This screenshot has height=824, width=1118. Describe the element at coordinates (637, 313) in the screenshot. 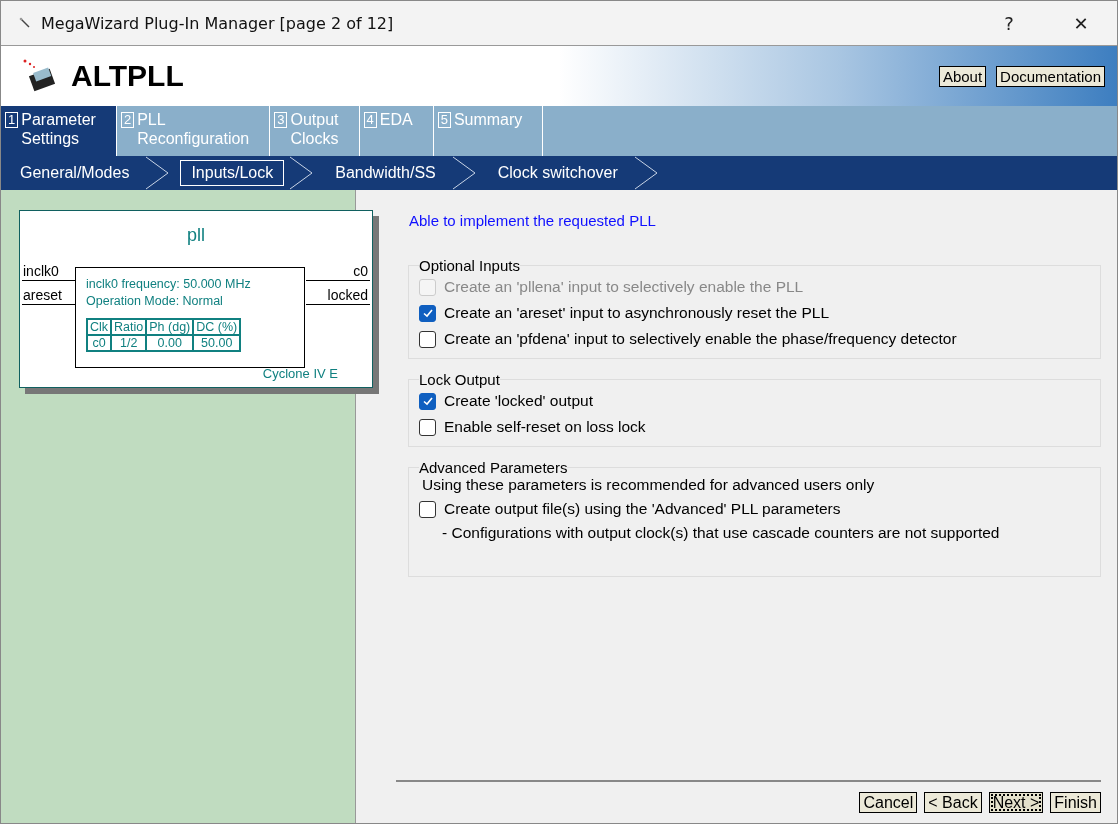

I see `checkbox-label: Create an 'areset' input to asynchronously reset the PLL` at that location.